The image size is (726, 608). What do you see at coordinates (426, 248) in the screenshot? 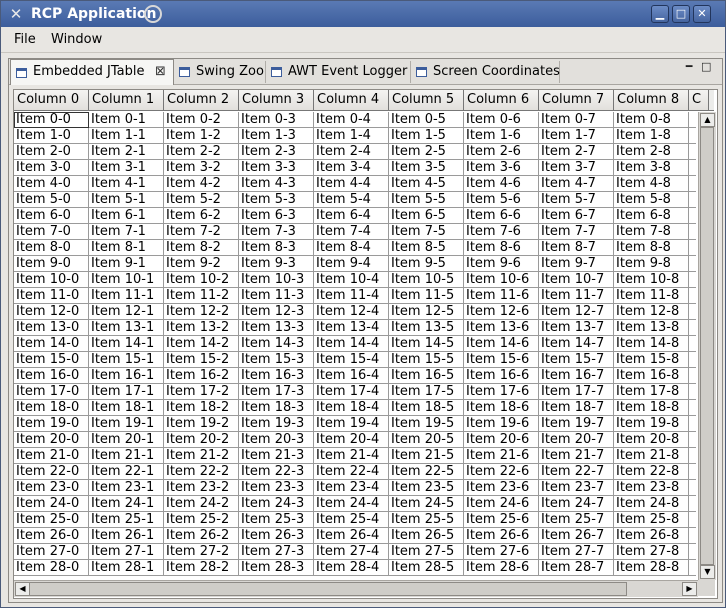
I see `table-cell: Item 8-5` at bounding box center [426, 248].